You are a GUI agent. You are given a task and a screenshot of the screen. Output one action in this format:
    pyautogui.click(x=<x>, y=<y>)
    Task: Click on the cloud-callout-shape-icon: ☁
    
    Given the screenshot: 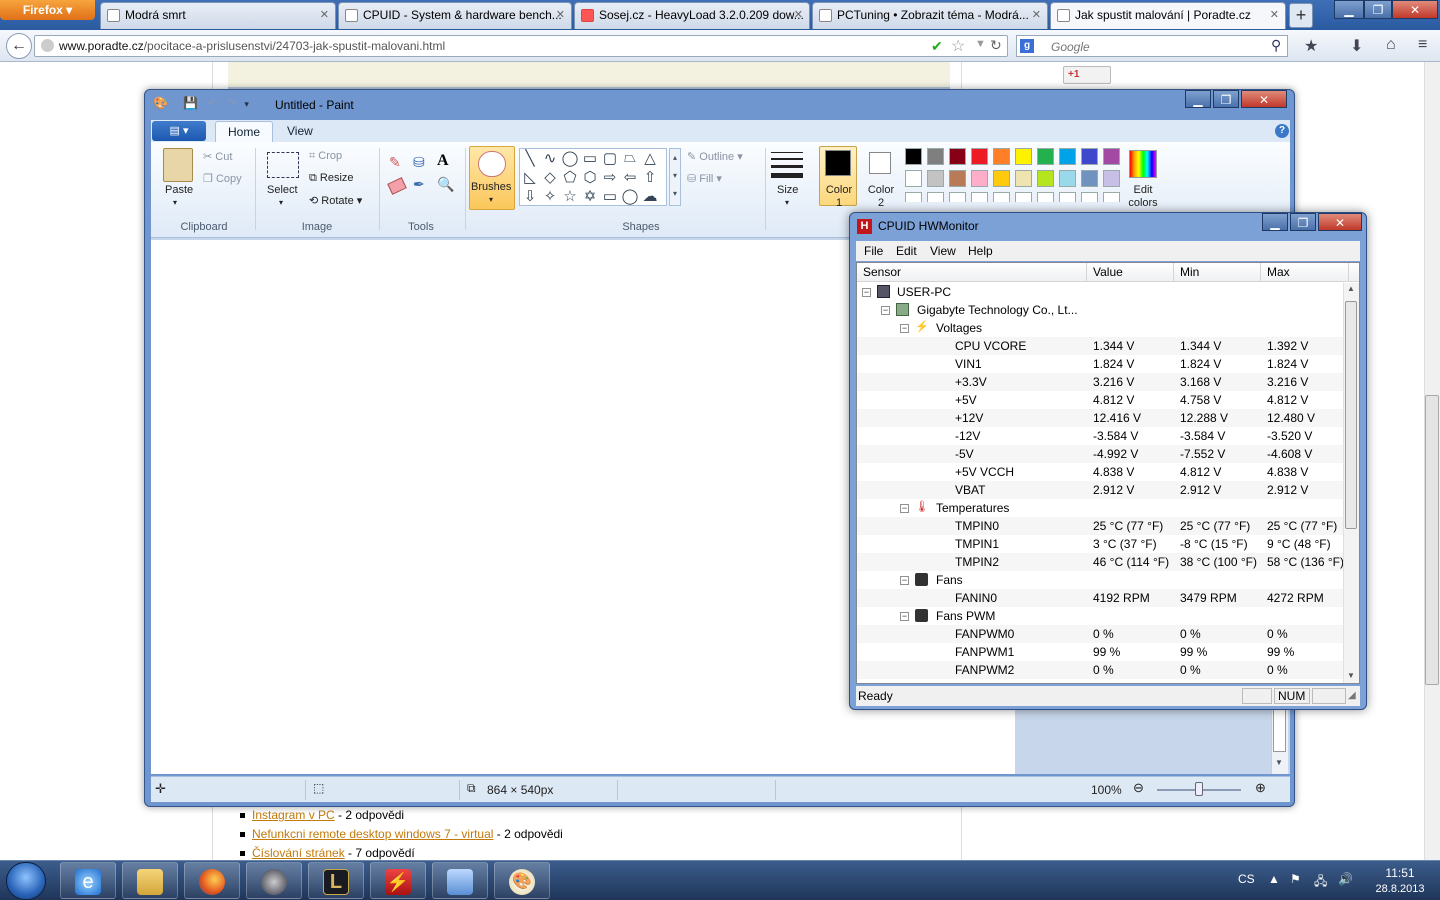 What is the action you would take?
    pyautogui.click(x=650, y=196)
    